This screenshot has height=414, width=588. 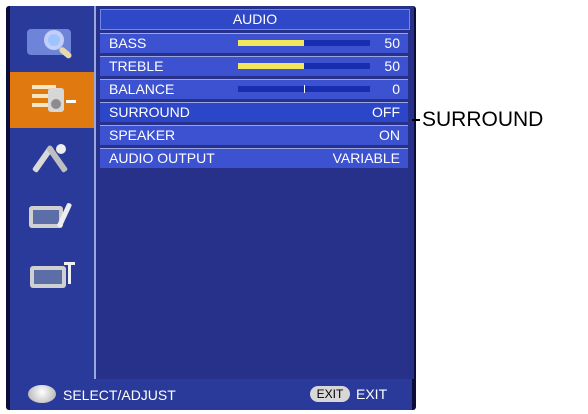 What do you see at coordinates (483, 119) in the screenshot?
I see `callout-label: SURROUND` at bounding box center [483, 119].